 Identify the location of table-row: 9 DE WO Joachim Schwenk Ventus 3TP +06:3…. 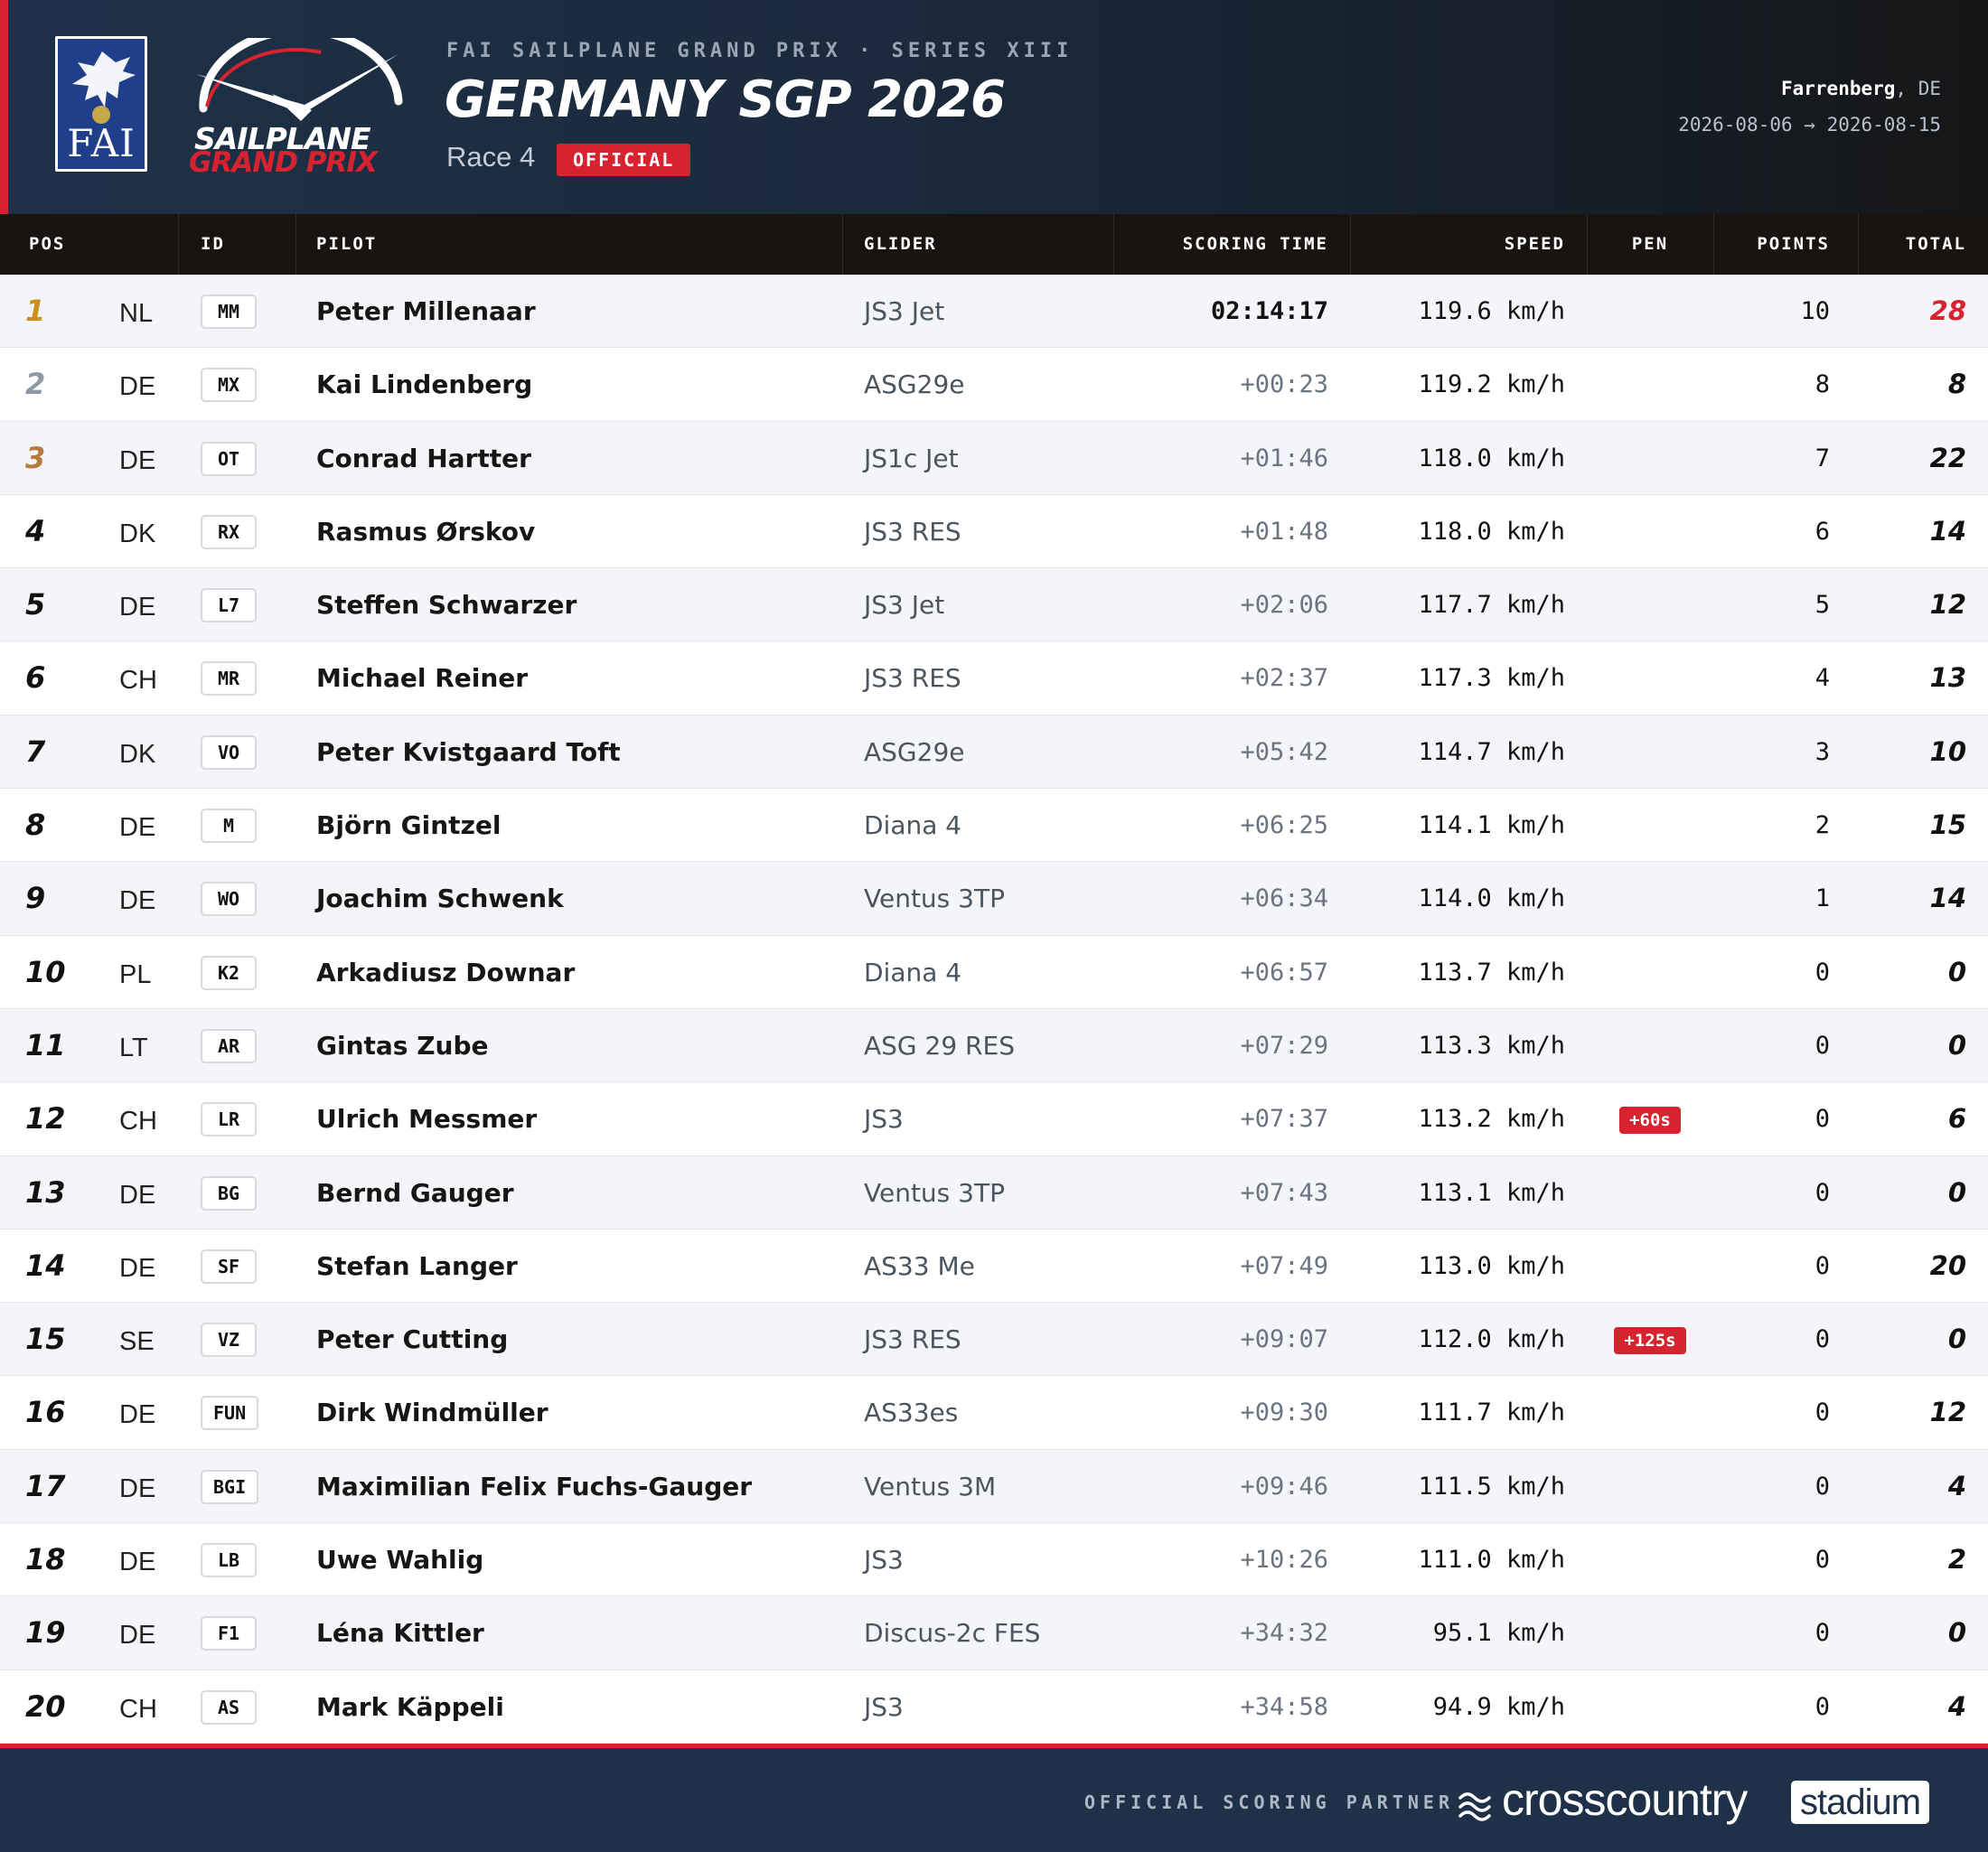
(994, 899).